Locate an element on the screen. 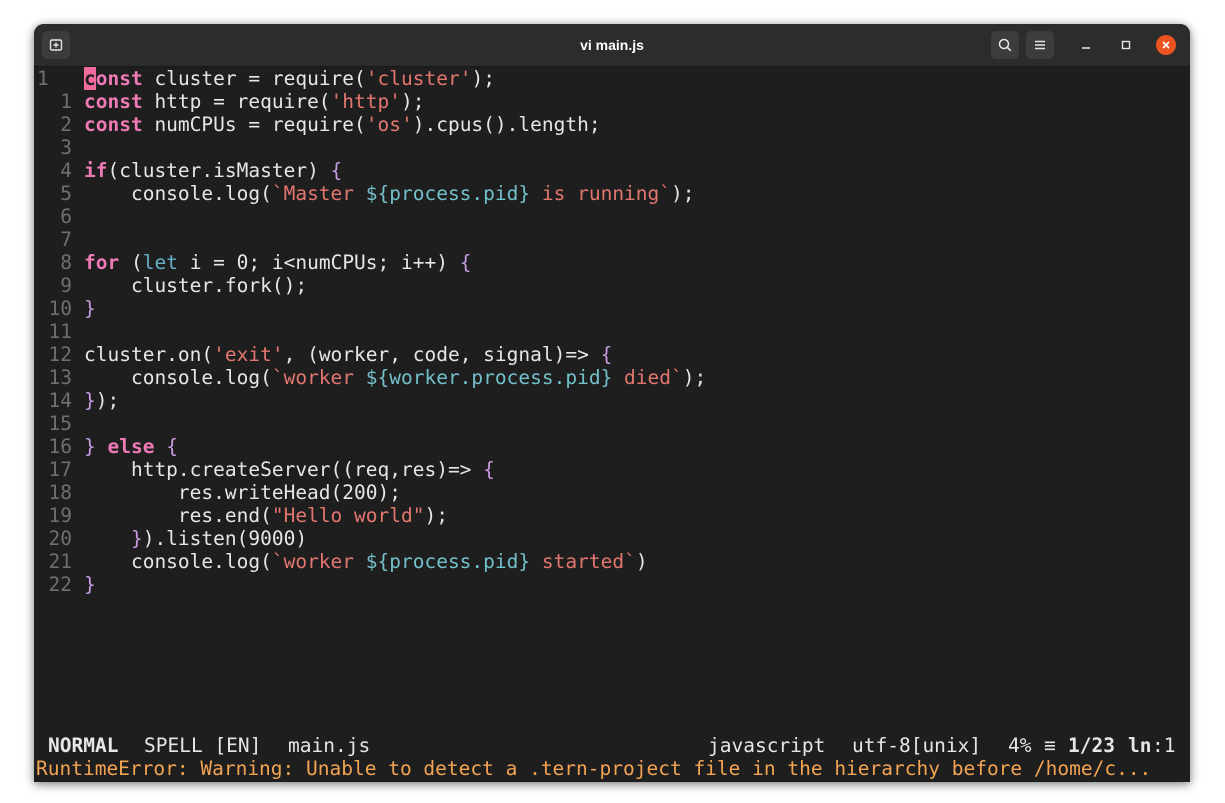 This screenshot has width=1225, height=803. code-text: if(cluster.isMaster) { is located at coordinates (213, 170).